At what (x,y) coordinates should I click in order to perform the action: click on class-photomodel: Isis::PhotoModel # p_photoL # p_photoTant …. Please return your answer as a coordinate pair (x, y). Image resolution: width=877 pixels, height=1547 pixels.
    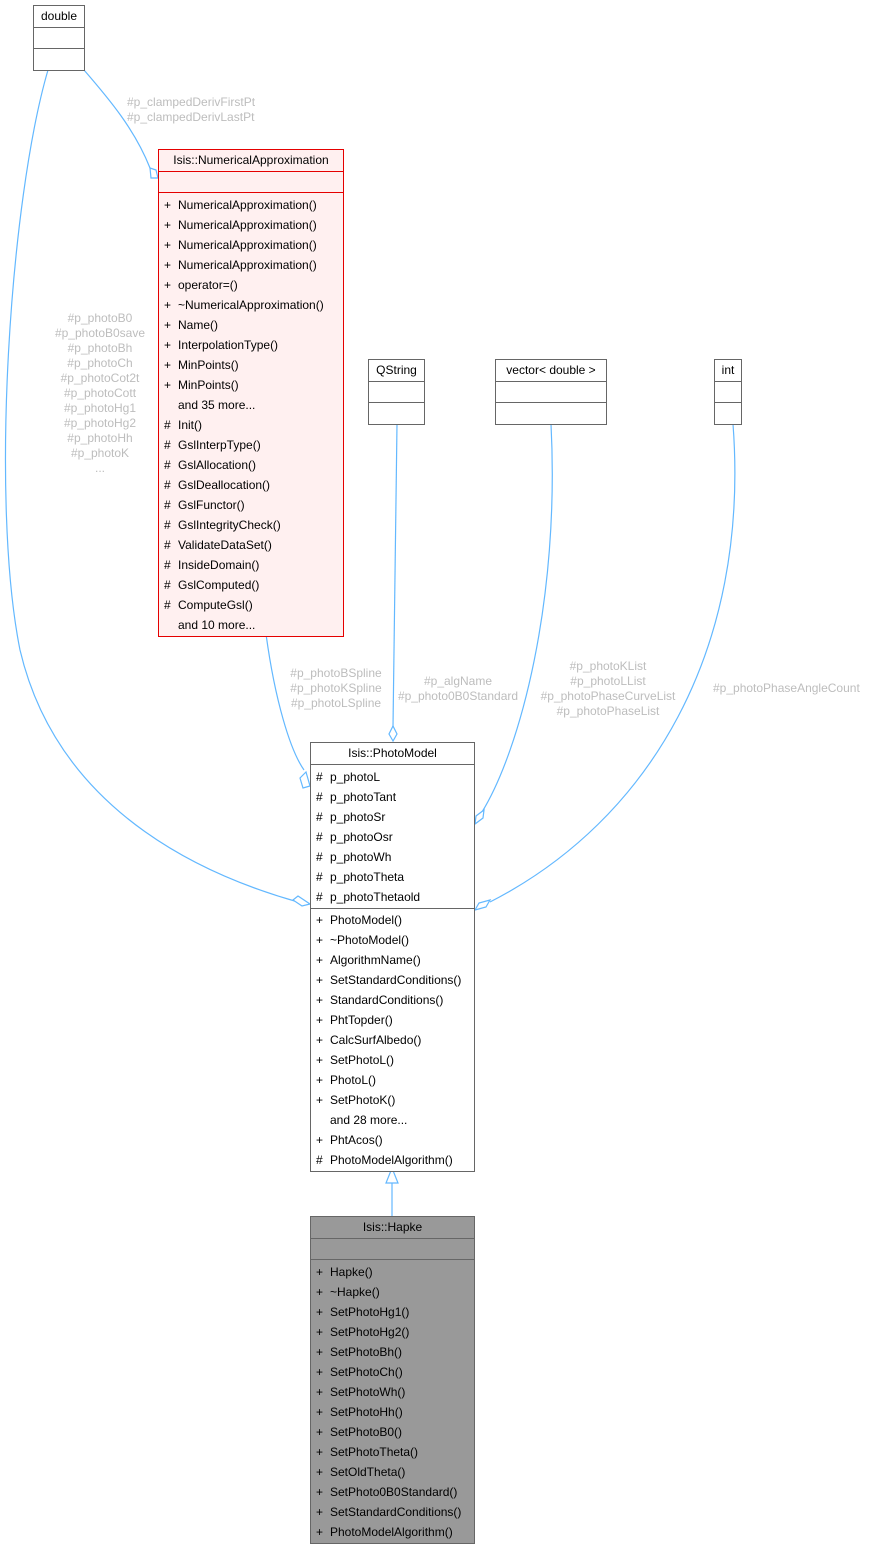
    Looking at the image, I should click on (392, 957).